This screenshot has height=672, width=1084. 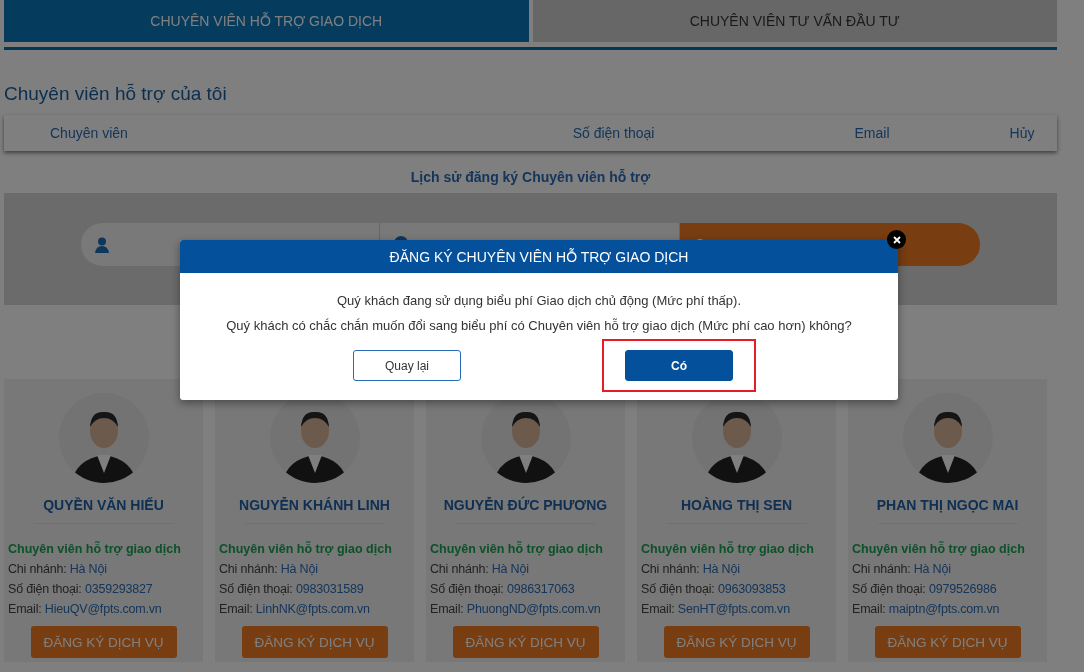 I want to click on section-title: Chuyên viên hỗ trợ của tôi, so click(x=116, y=94).